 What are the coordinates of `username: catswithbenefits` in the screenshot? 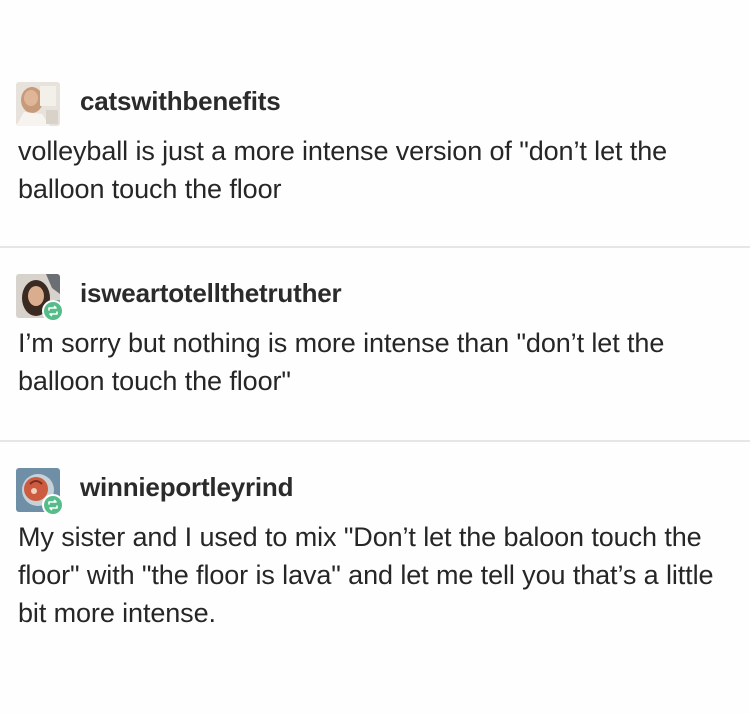 It's located at (180, 101).